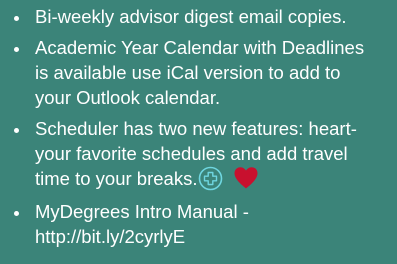  Describe the element at coordinates (128, 97) in the screenshot. I see `list-item-text: your Outlook calendar.` at that location.